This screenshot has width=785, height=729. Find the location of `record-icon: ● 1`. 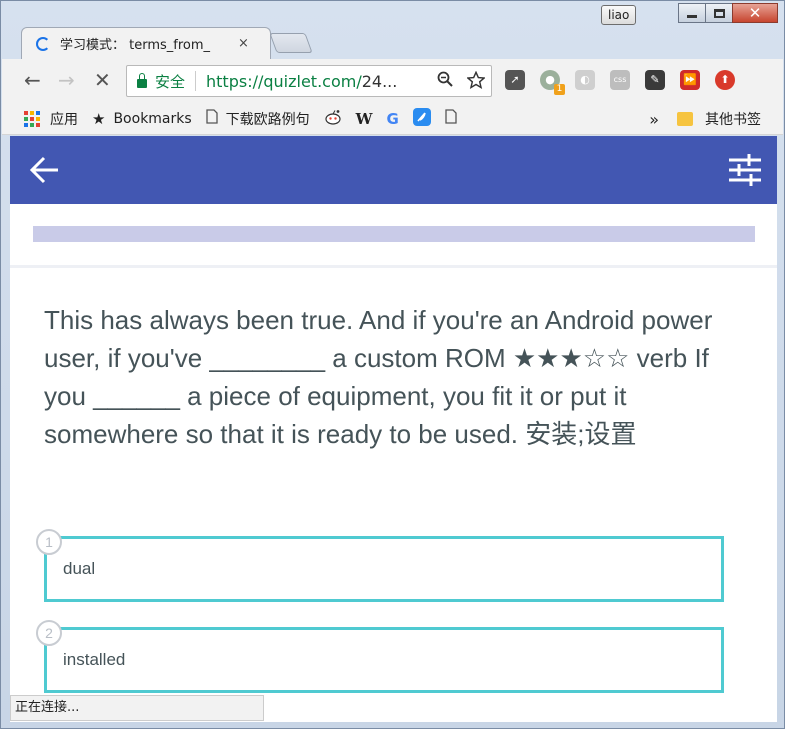

record-icon: ● 1 is located at coordinates (552, 82).